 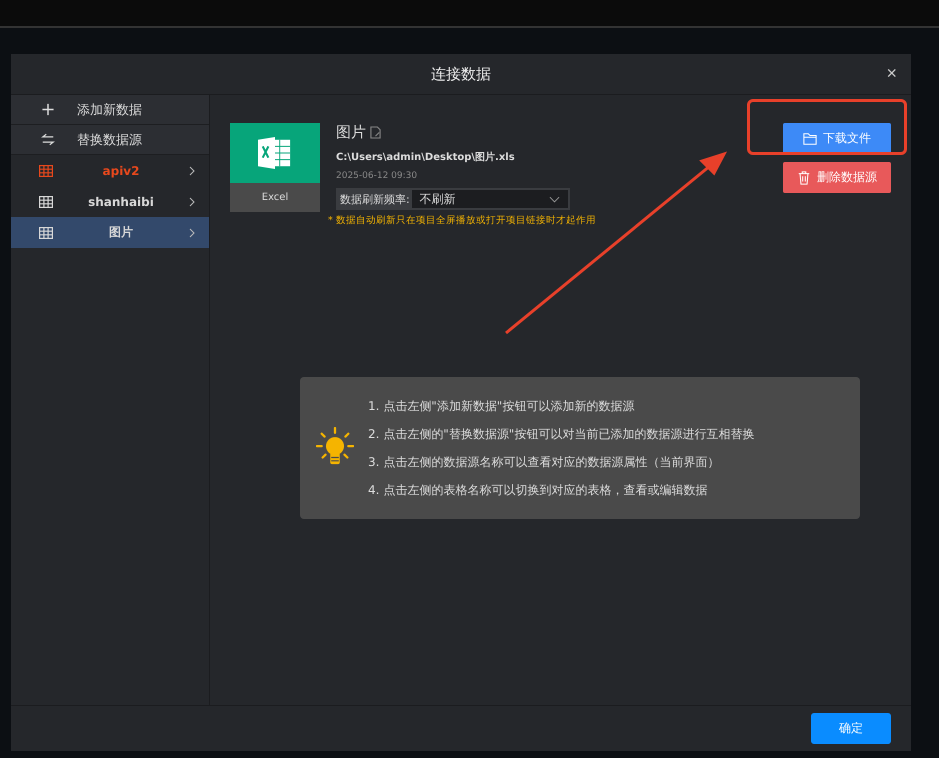 What do you see at coordinates (110, 110) in the screenshot?
I see `sidebar-action: 添加新数据` at bounding box center [110, 110].